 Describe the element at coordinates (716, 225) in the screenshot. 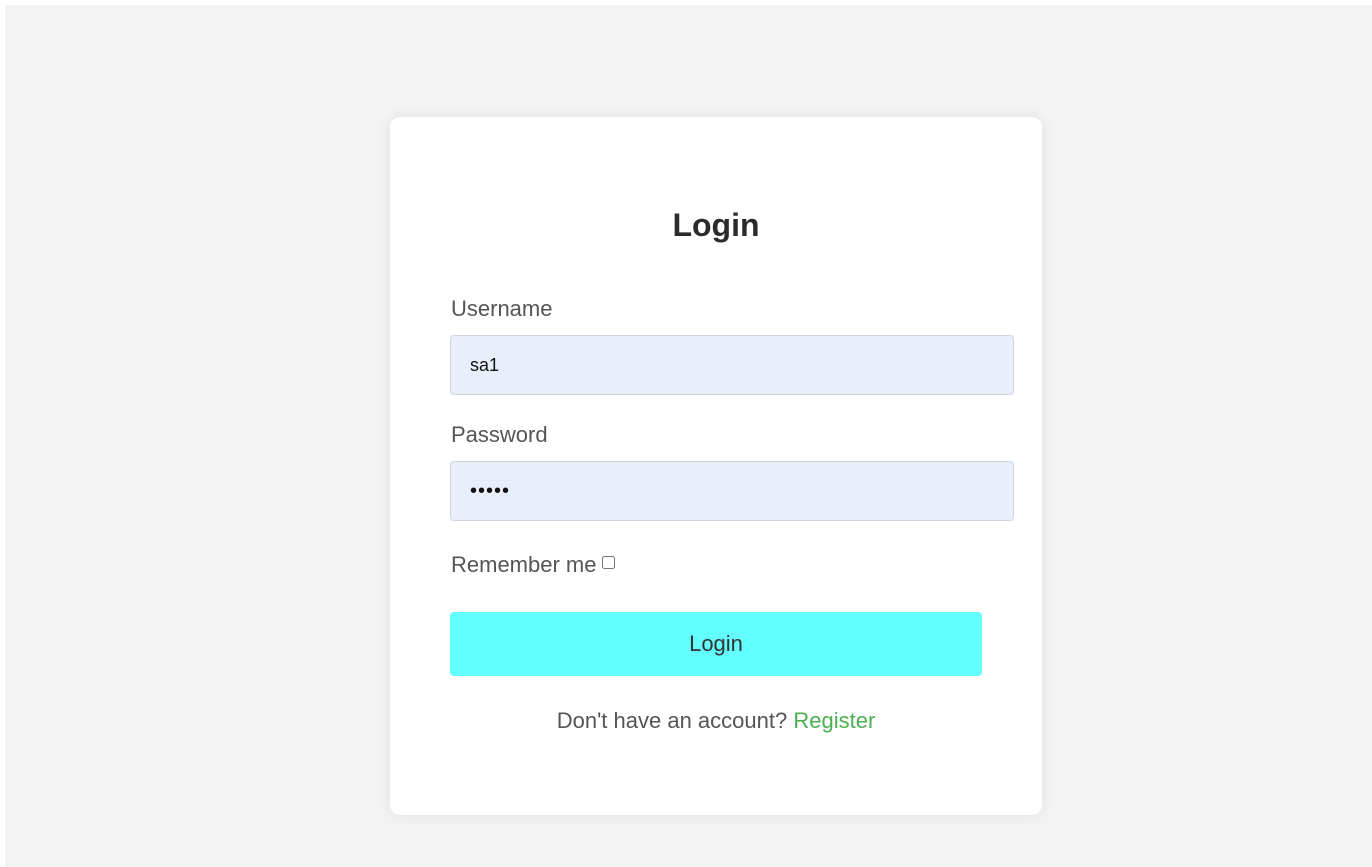

I see `page-title: Login` at that location.